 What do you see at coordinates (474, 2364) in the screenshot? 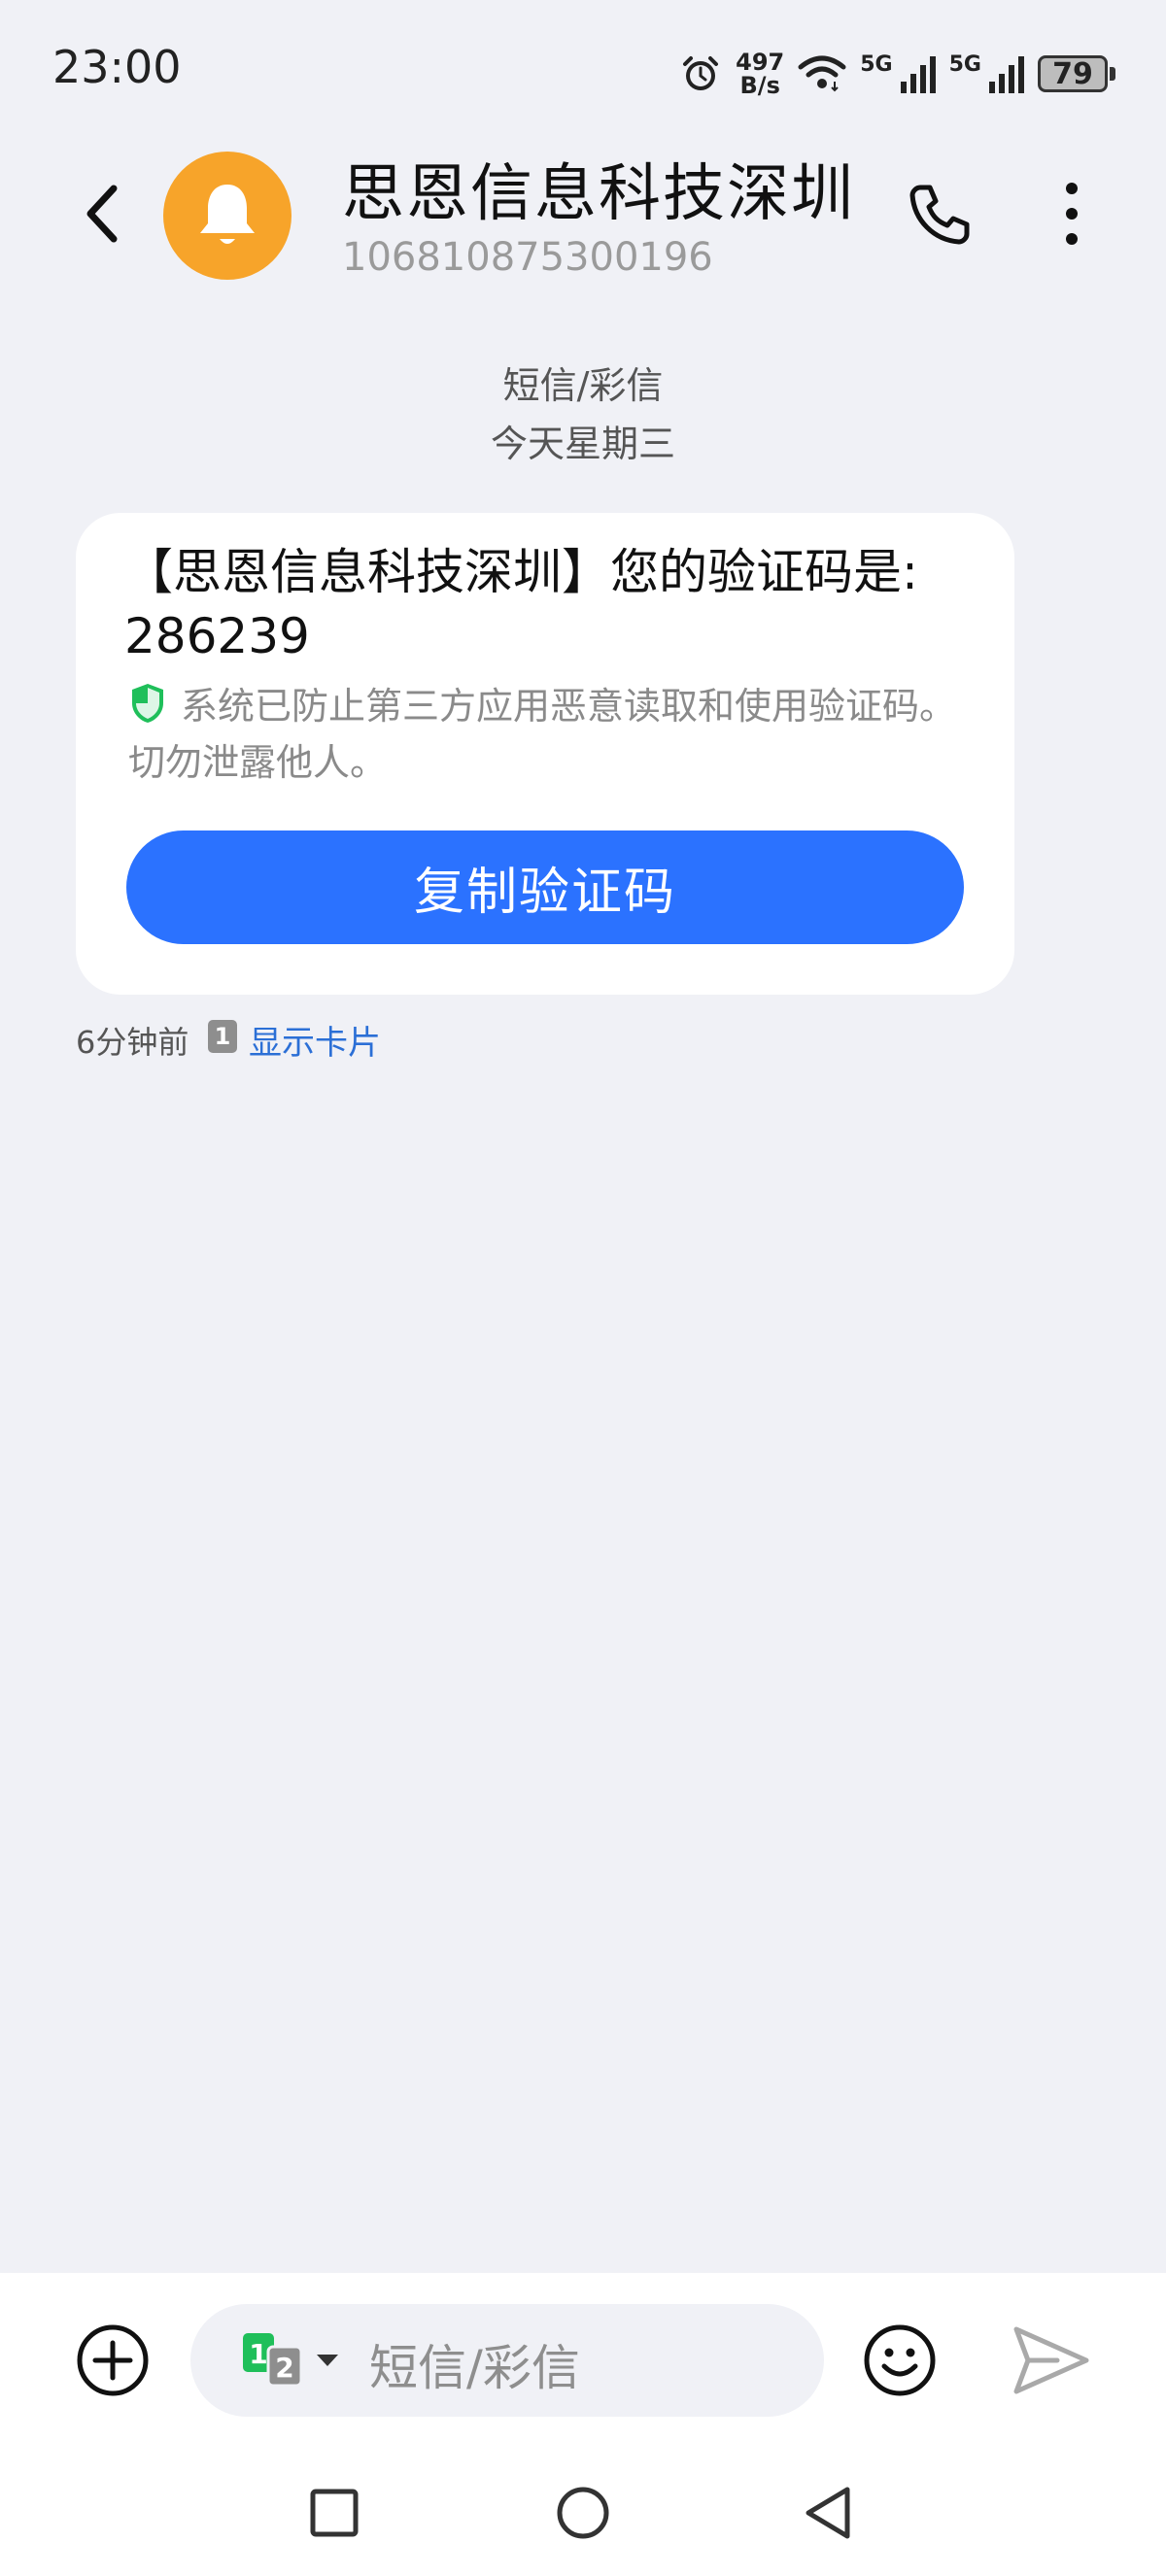
I see `compose-input: 短信/彩信` at bounding box center [474, 2364].